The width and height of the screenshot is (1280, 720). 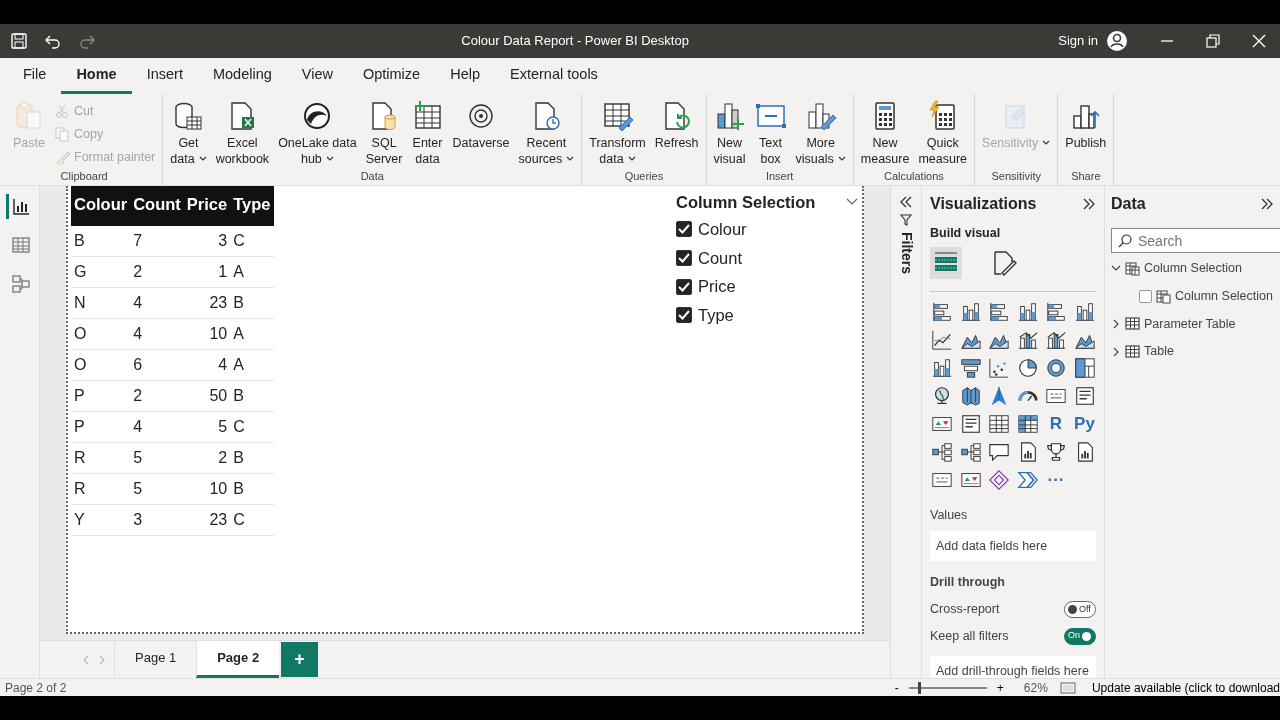 What do you see at coordinates (970, 451) in the screenshot?
I see `decomposition-tree-icon` at bounding box center [970, 451].